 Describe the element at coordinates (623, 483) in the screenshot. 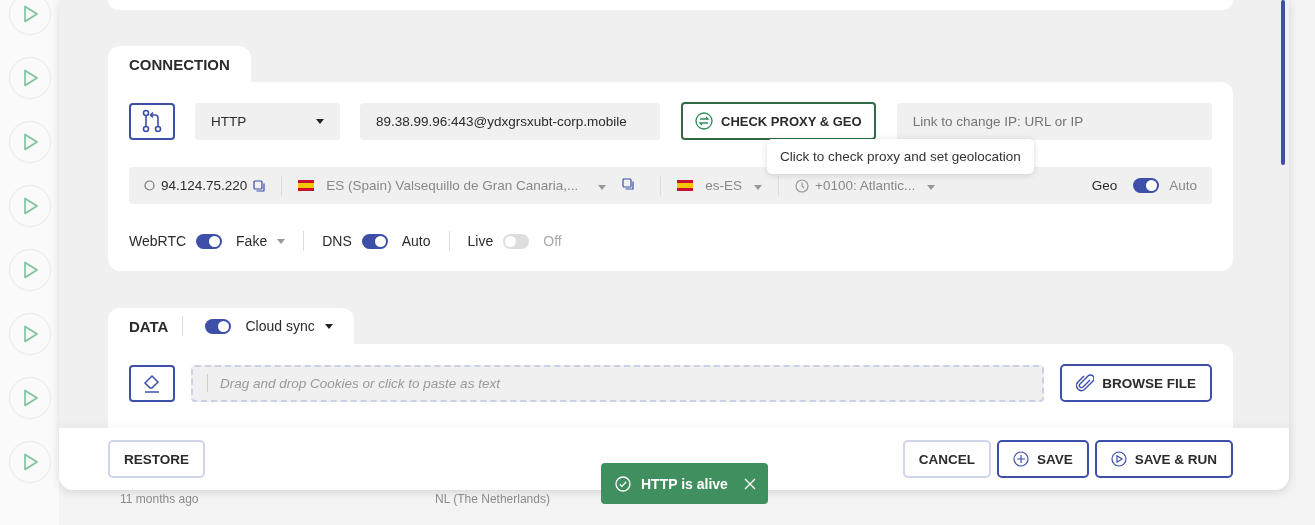

I see `check-circle-icon` at that location.